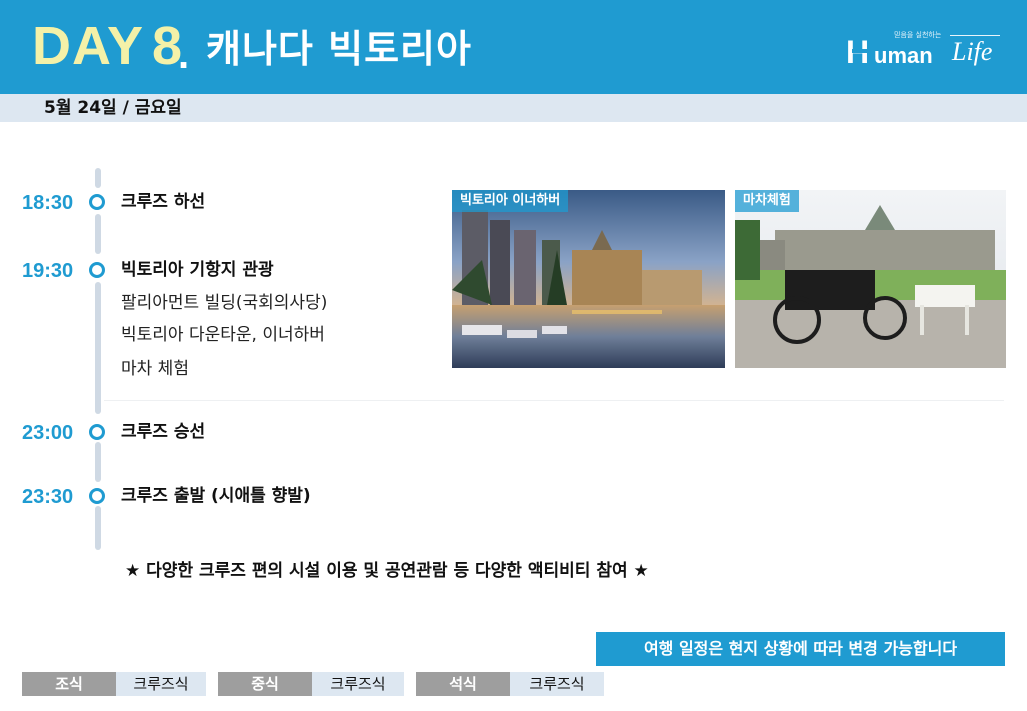 This screenshot has width=1027, height=711. What do you see at coordinates (800, 649) in the screenshot?
I see `itinerary-change-note: 여행 일정은 현지 상황에 따라 변경 가능합니다` at bounding box center [800, 649].